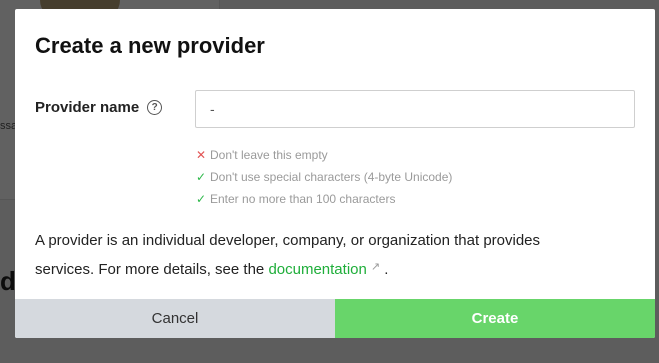  I want to click on cancel-button: Cancel, so click(175, 318).